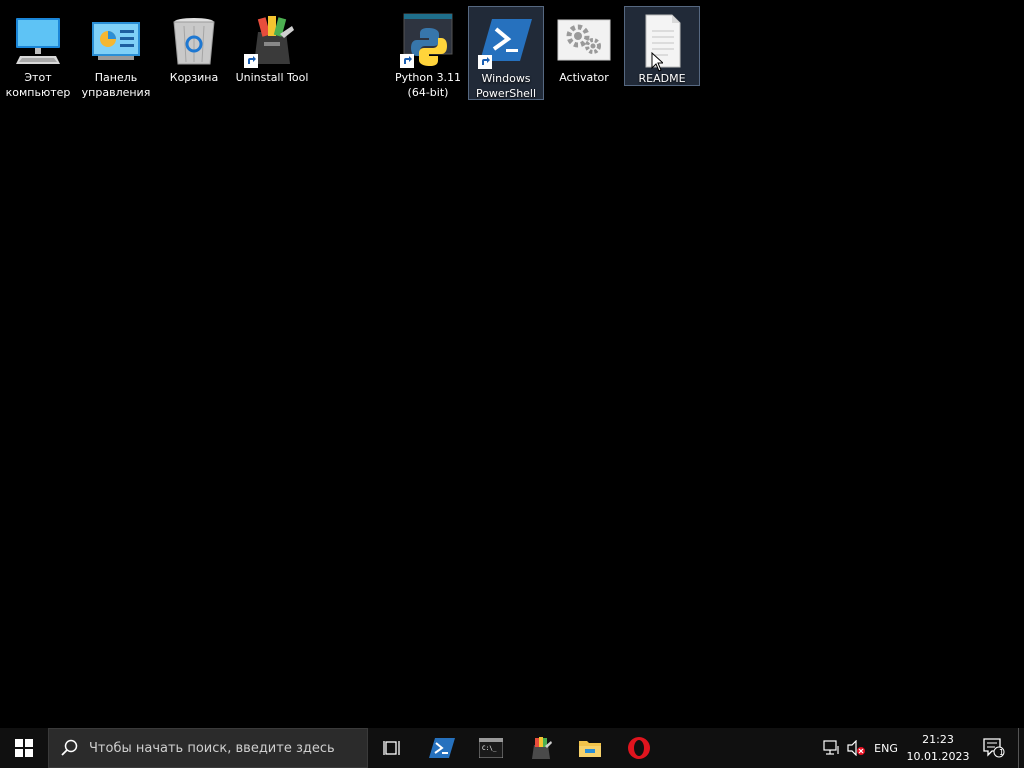 The image size is (1024, 768). I want to click on desktop-icon-label: Windows PowerShell, so click(506, 86).